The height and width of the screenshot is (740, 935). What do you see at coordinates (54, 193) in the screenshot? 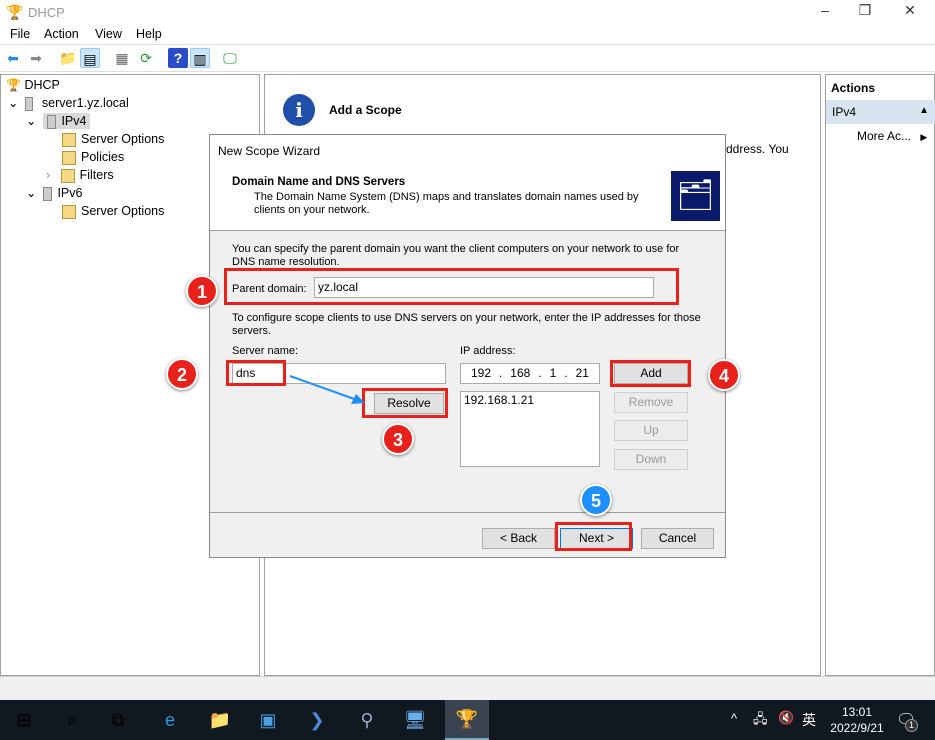
I see `tree-ipv6: ⌄ IPv6` at bounding box center [54, 193].